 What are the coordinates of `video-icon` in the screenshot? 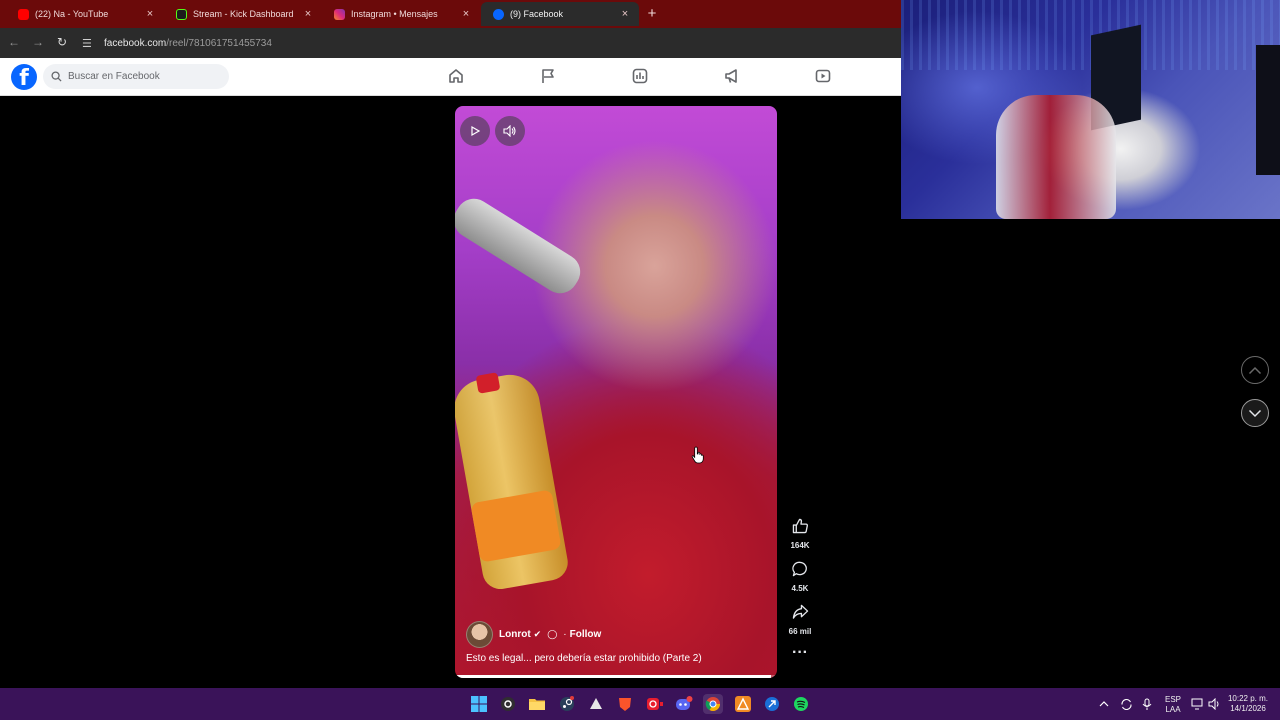 It's located at (823, 76).